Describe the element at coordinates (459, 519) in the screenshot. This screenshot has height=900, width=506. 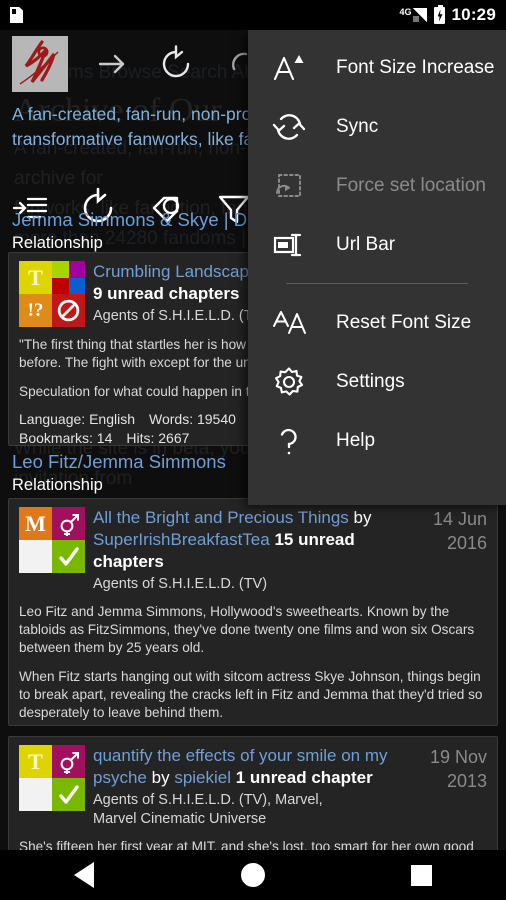
I see `work-date-line1: 14 Jun` at that location.